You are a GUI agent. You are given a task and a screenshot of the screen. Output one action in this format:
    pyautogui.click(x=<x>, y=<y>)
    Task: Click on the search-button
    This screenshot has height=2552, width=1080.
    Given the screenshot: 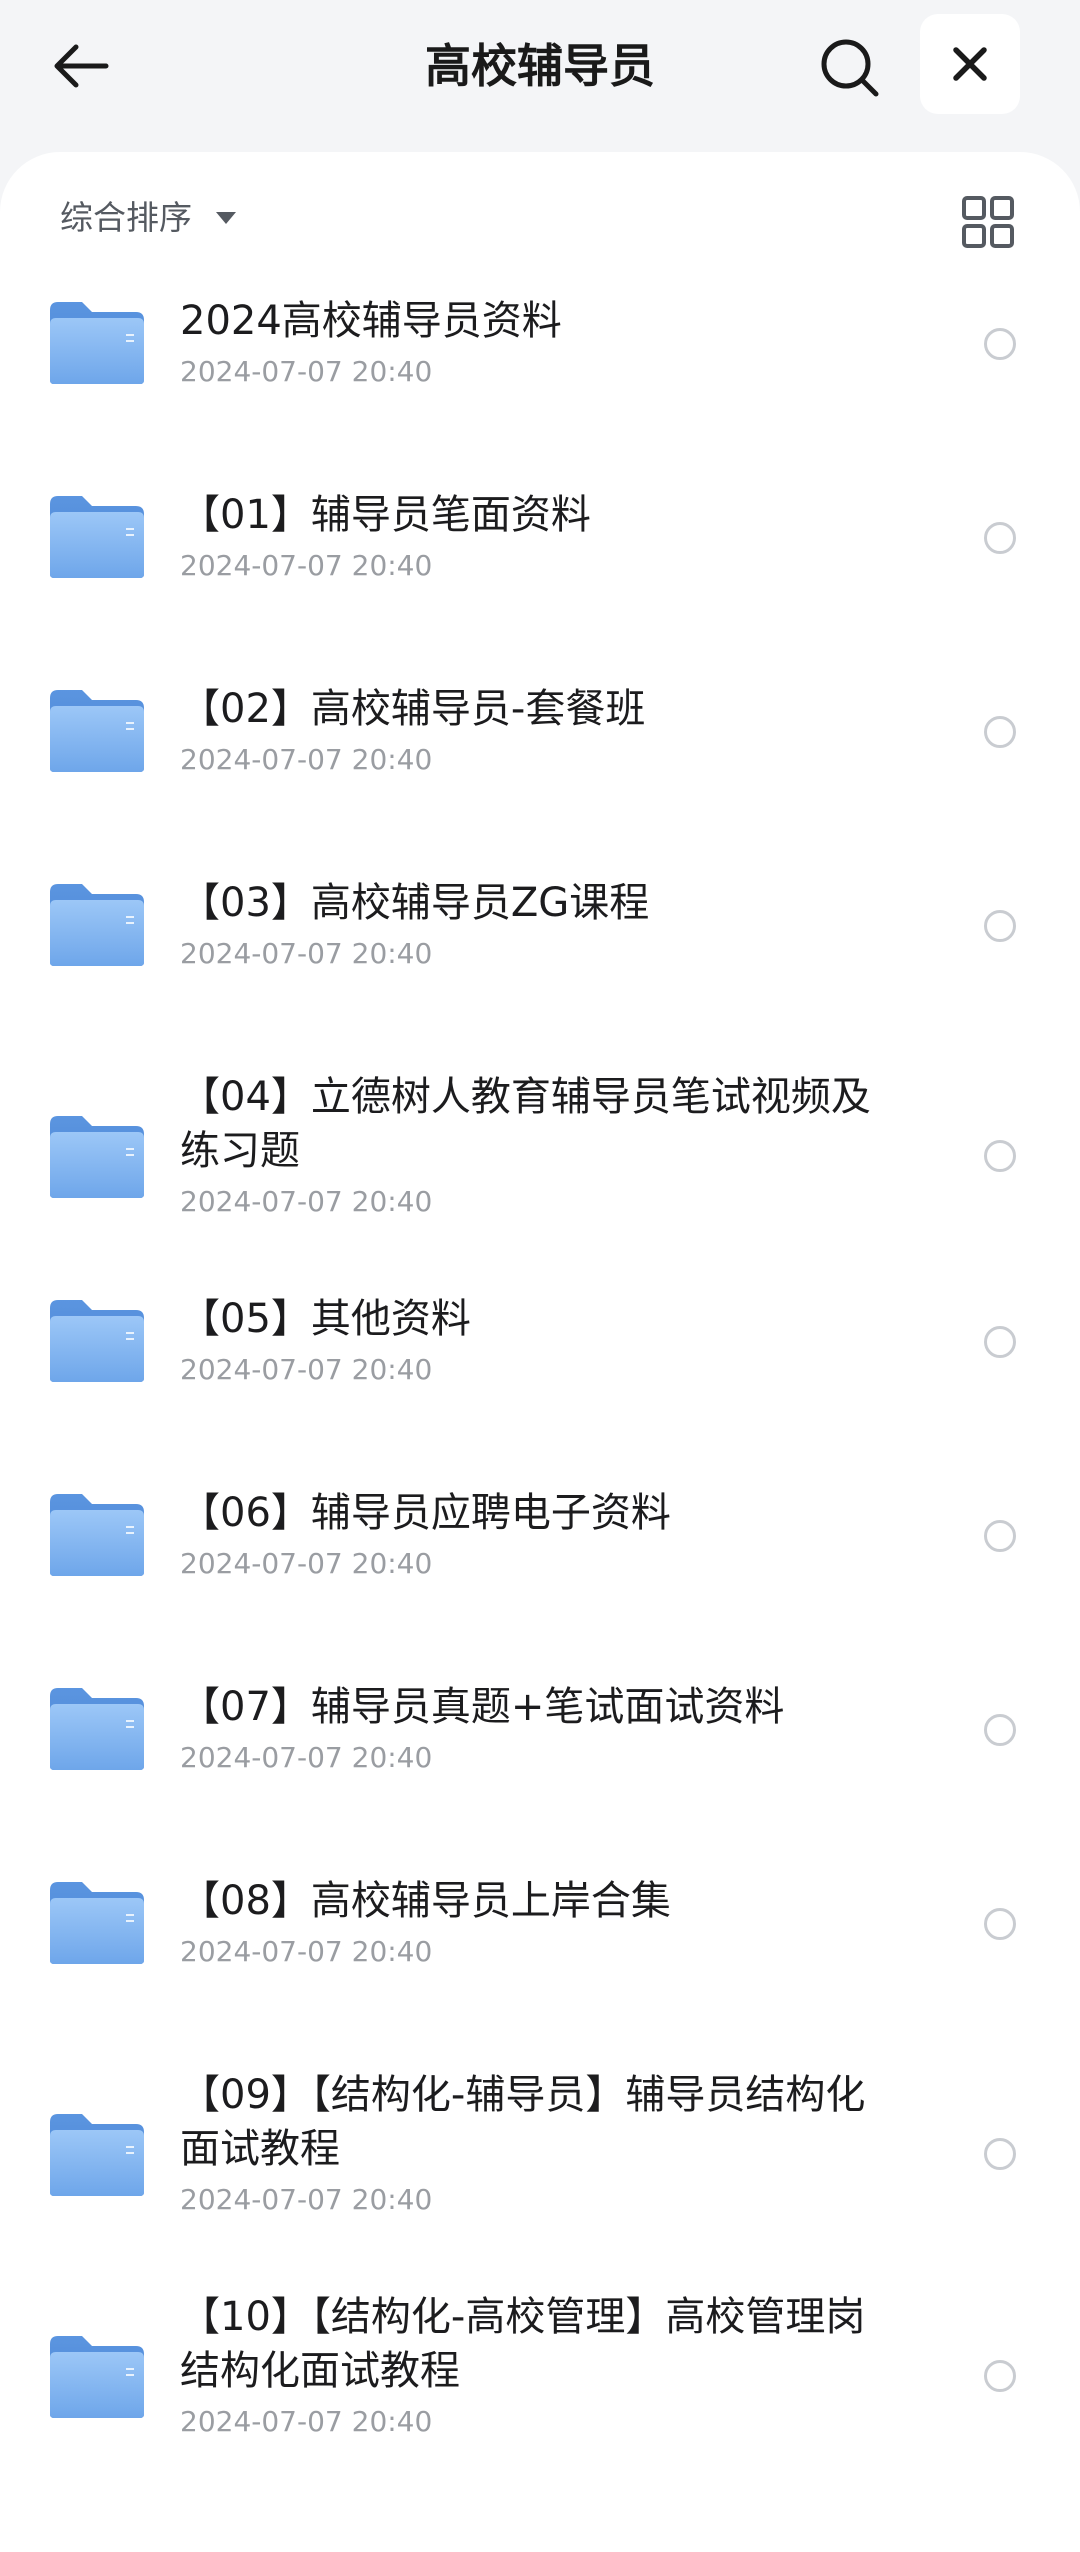 What is the action you would take?
    pyautogui.click(x=850, y=68)
    